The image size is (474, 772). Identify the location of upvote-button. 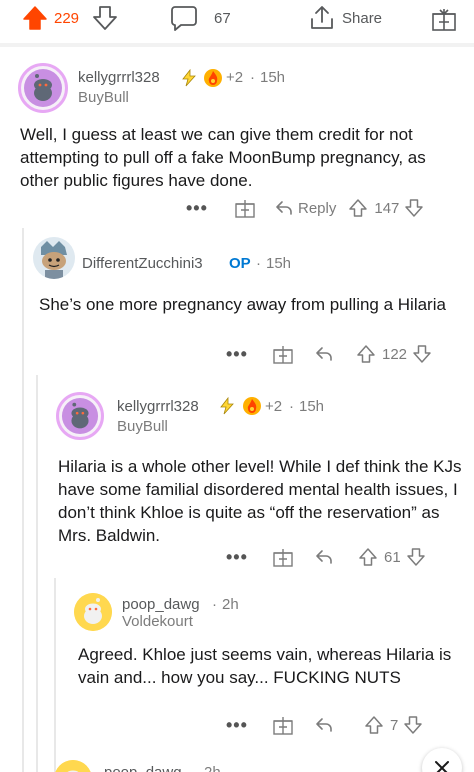
(35, 18).